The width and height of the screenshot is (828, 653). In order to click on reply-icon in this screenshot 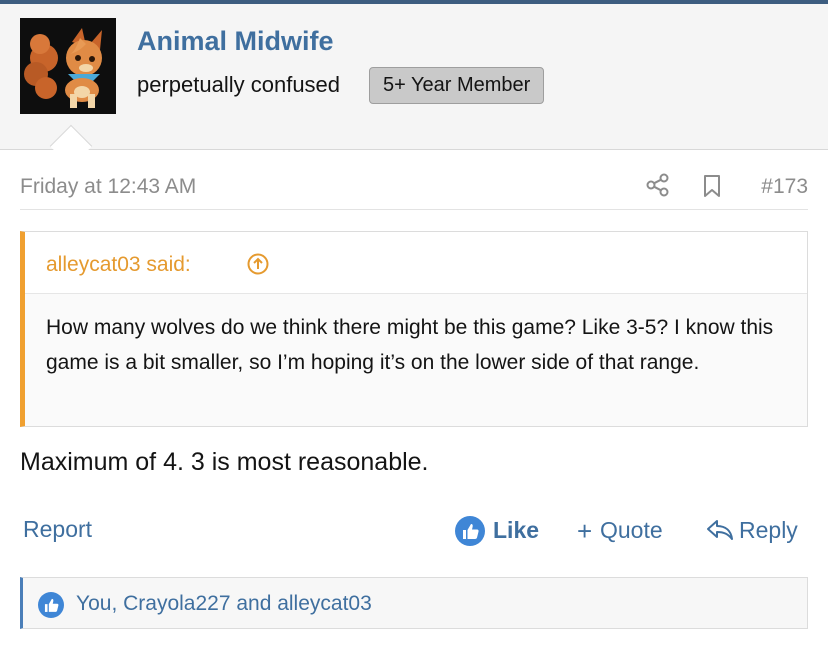, I will do `click(720, 530)`.